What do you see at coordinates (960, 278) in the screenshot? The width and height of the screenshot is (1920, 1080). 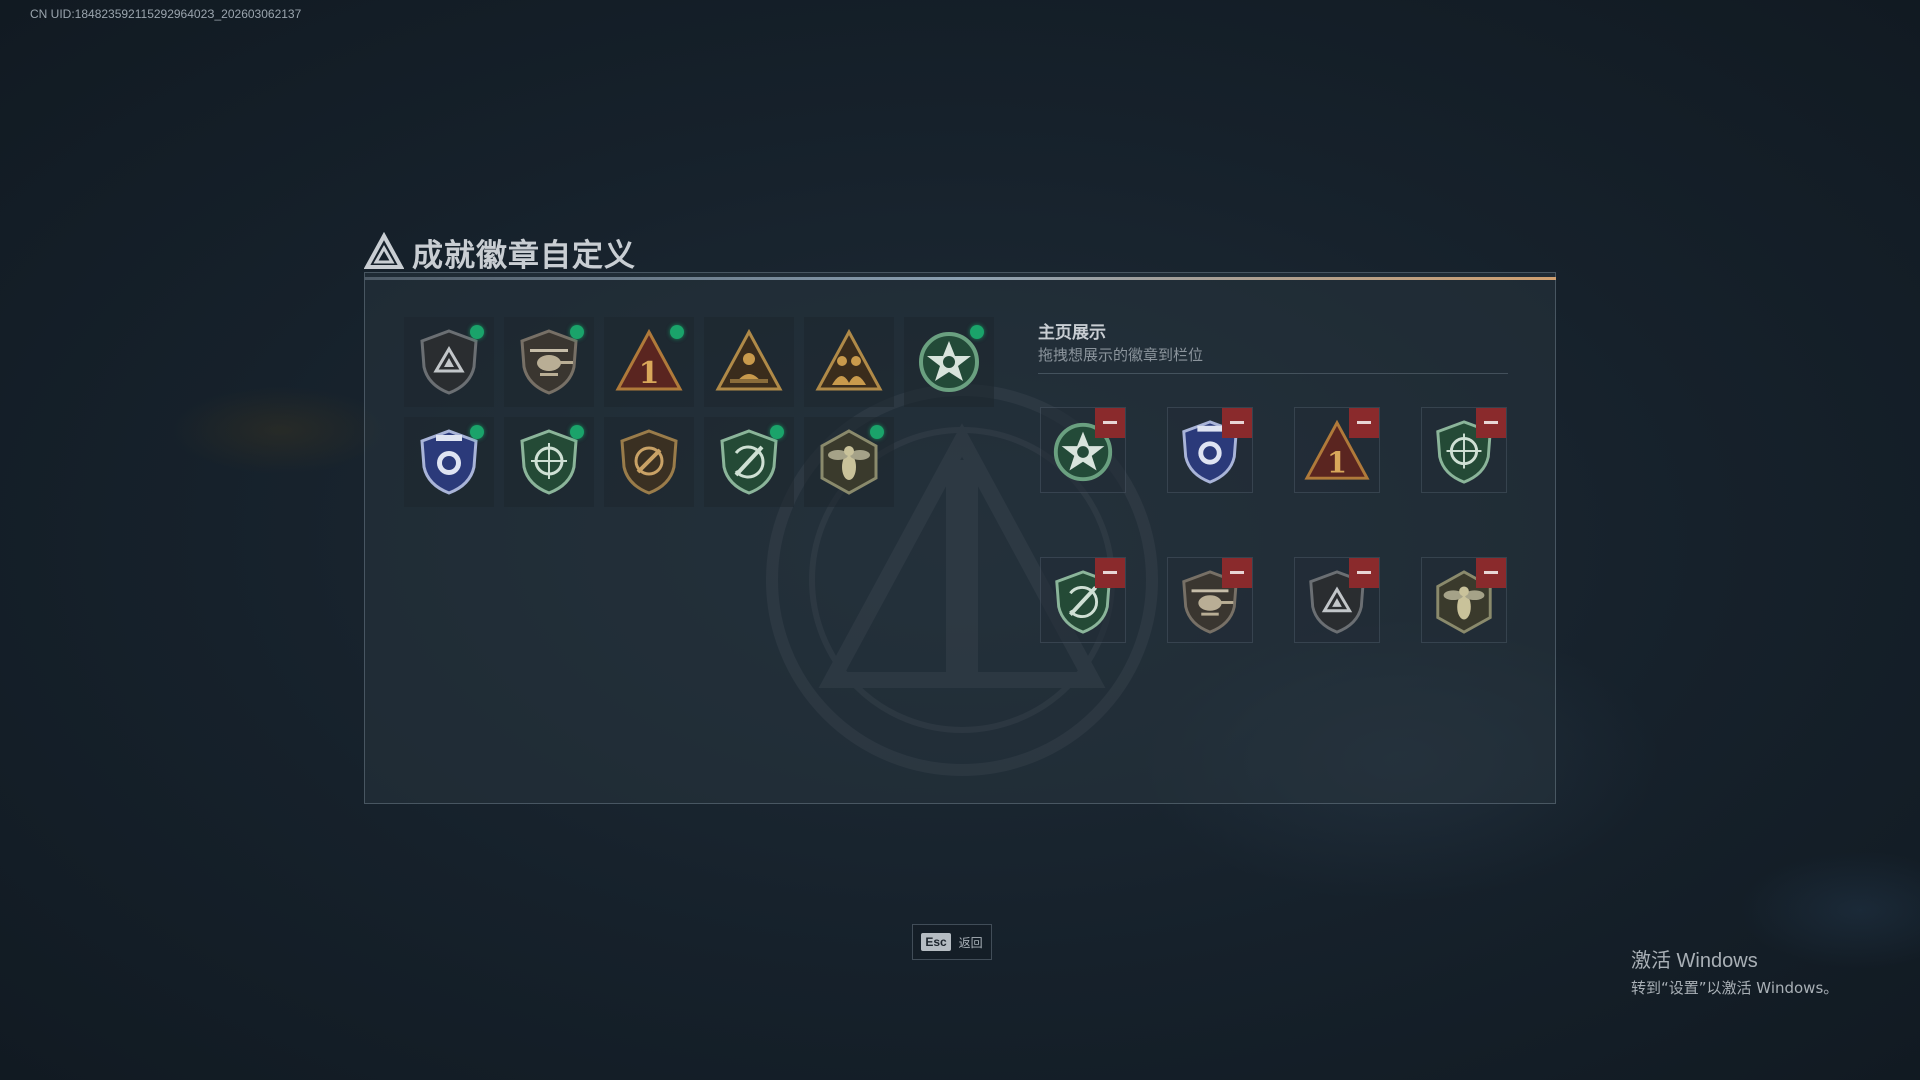 I see `panel-accent-line` at bounding box center [960, 278].